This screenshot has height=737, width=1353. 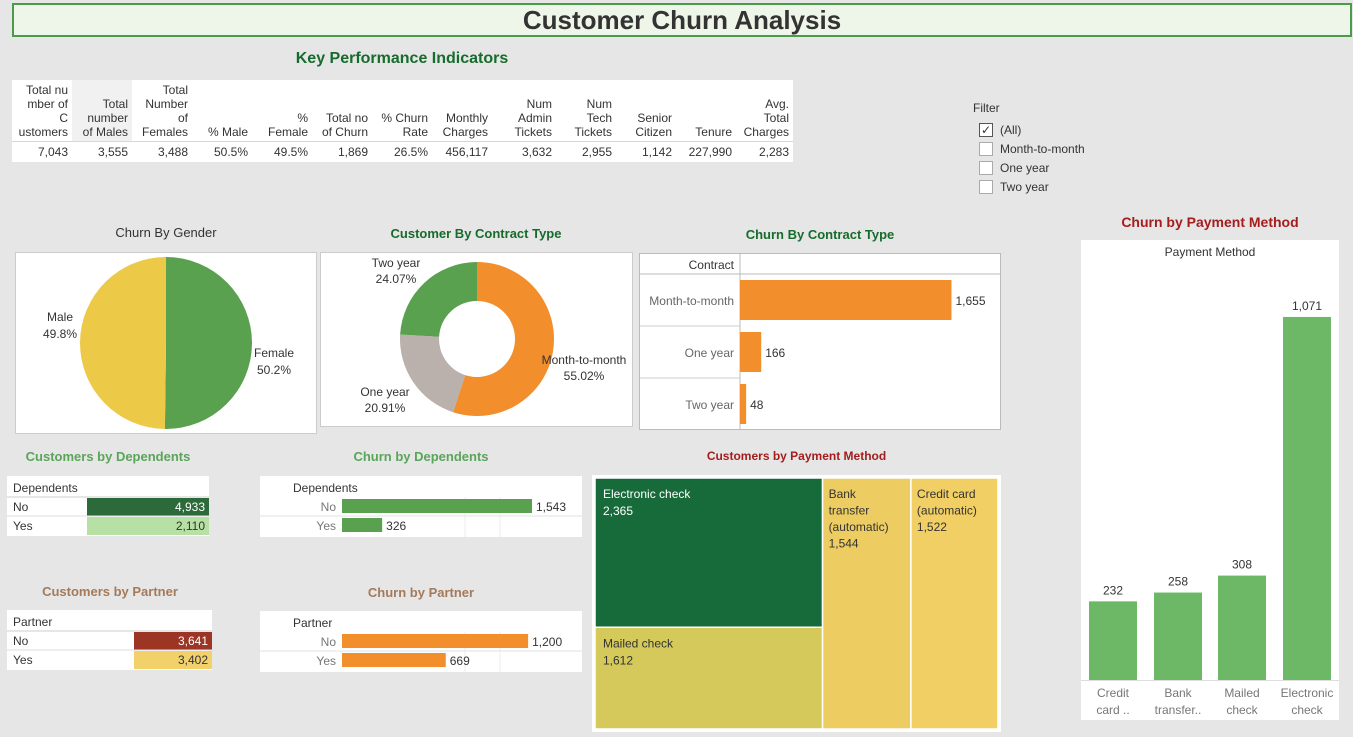 I want to click on churn-by-dependents-chart: Dependents No 1,543 Yes 326, so click(x=421, y=509).